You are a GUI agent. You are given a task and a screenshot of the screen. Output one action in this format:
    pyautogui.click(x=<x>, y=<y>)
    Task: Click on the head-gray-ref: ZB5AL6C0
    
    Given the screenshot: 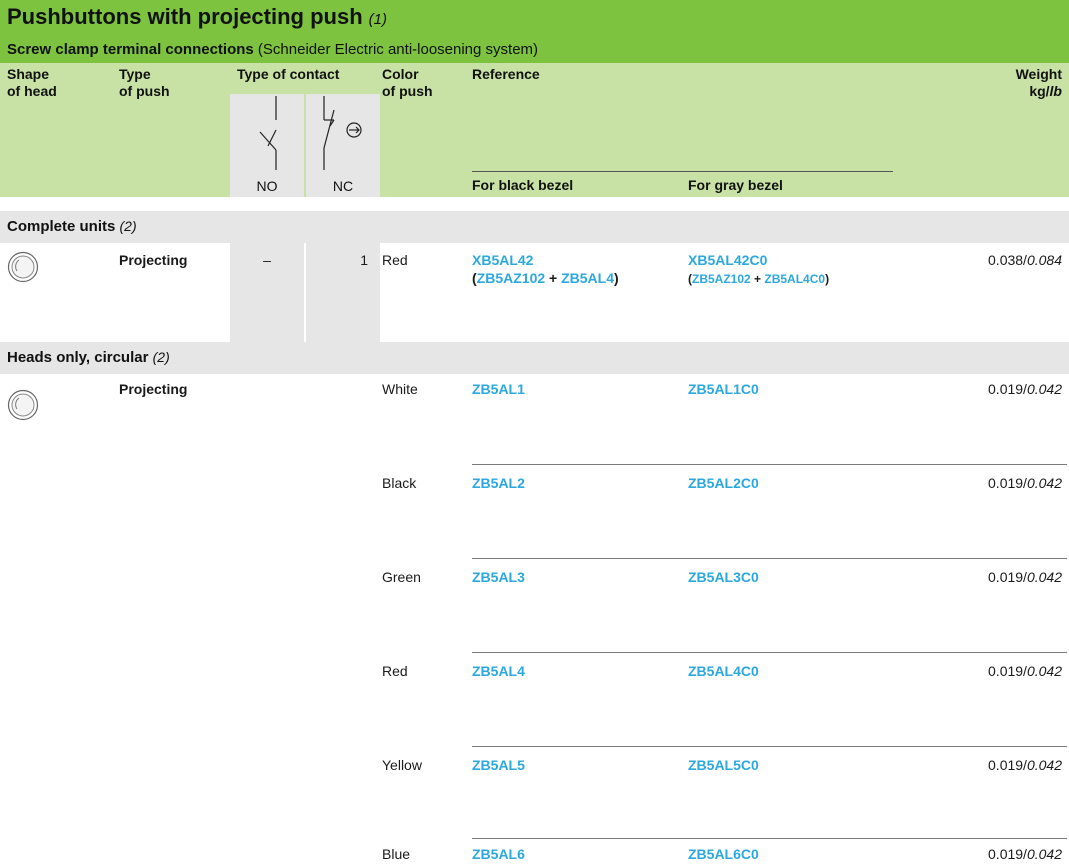 What is the action you would take?
    pyautogui.click(x=723, y=854)
    